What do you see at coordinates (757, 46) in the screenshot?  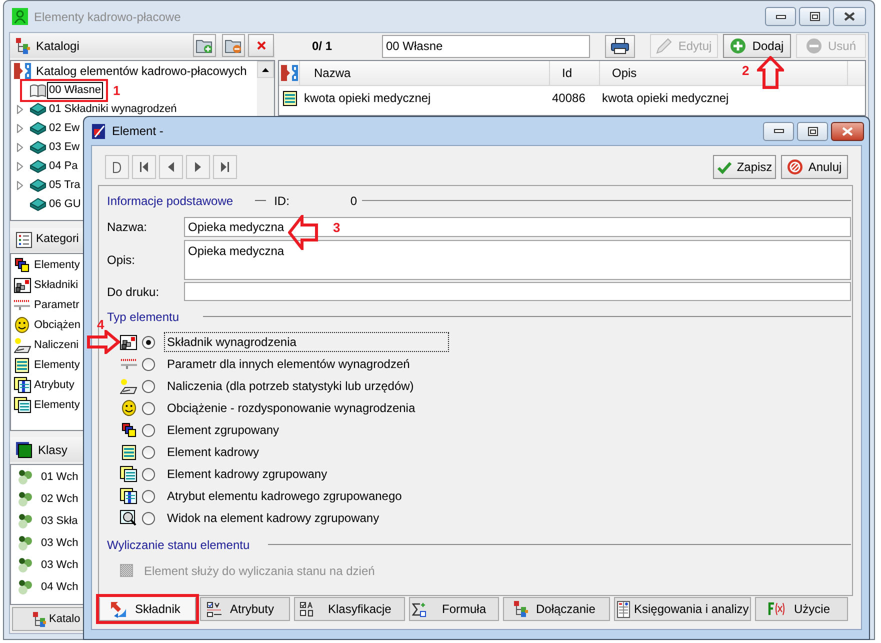 I see `action-button: Dodaj` at bounding box center [757, 46].